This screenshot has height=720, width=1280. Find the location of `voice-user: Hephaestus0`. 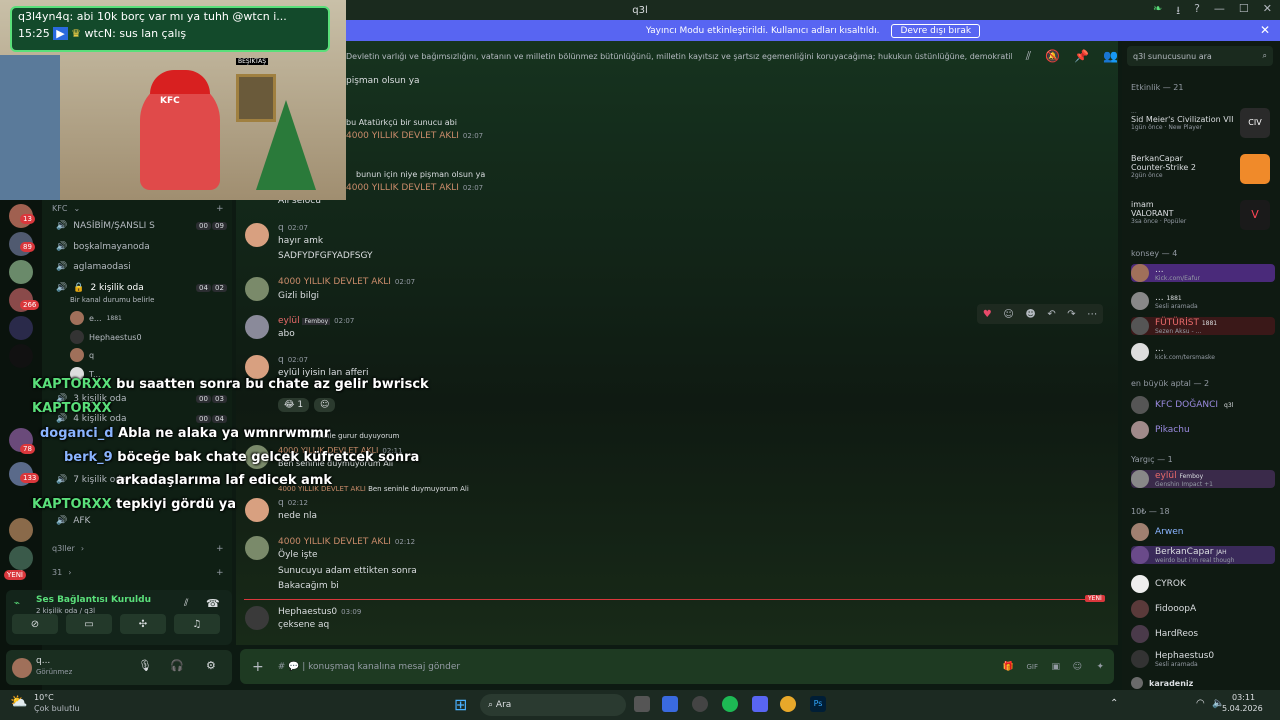

voice-user: Hephaestus0 is located at coordinates (106, 337).